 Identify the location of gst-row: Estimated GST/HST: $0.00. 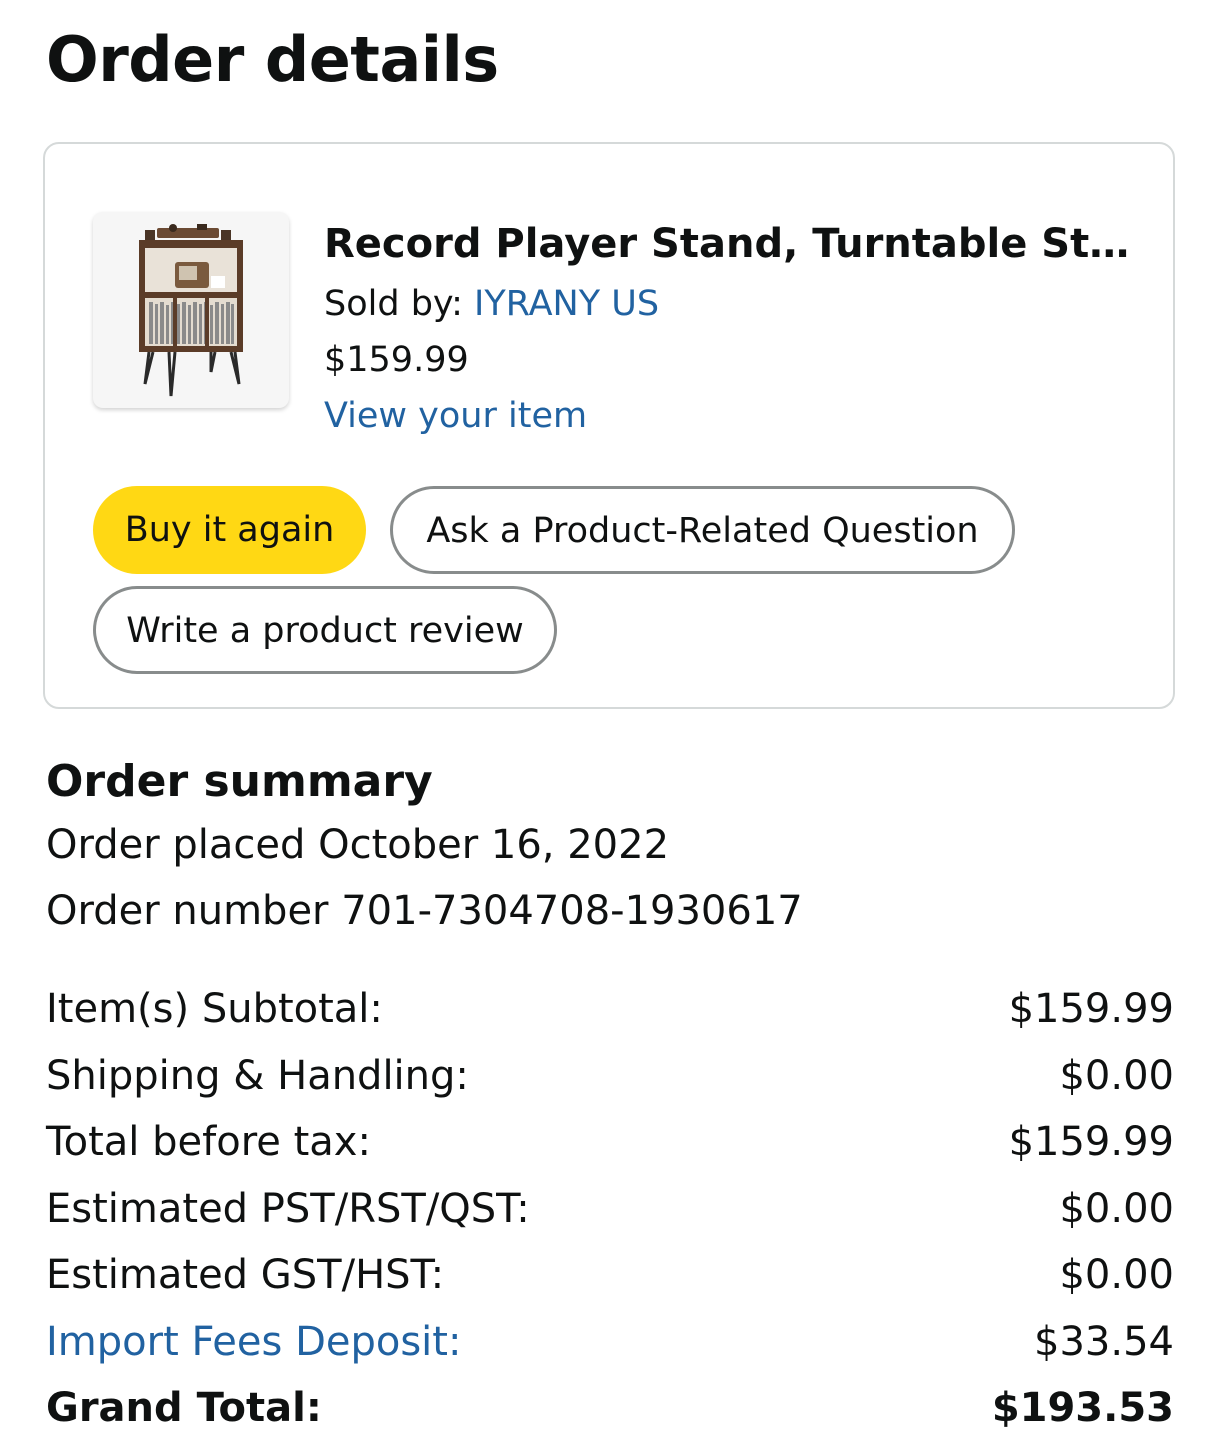
(610, 1275).